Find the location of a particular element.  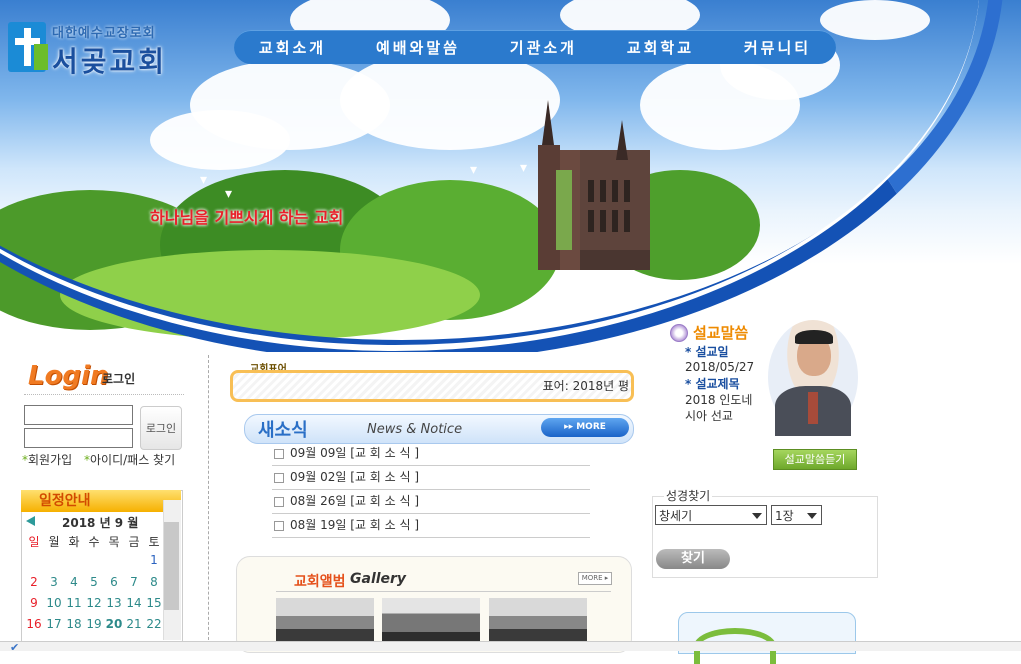

calendar-day: 12 is located at coordinates (94, 603).